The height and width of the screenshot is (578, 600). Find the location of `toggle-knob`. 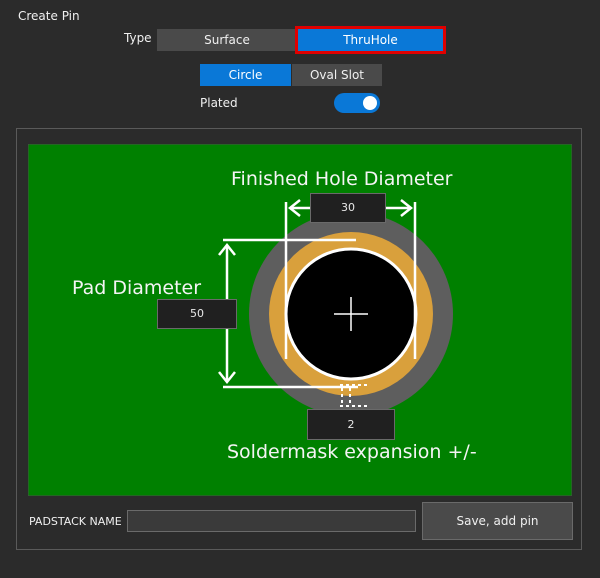

toggle-knob is located at coordinates (370, 103).